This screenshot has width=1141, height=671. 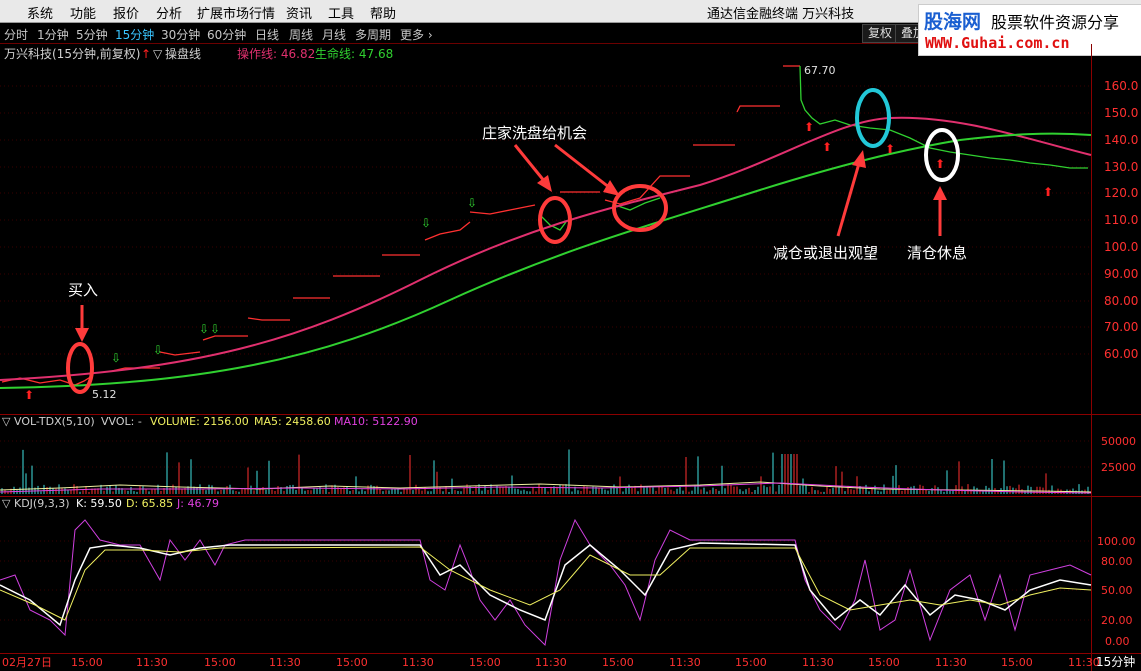 What do you see at coordinates (54, 421) in the screenshot?
I see `vol-panel-title: VOL-TDX(5,10)` at bounding box center [54, 421].